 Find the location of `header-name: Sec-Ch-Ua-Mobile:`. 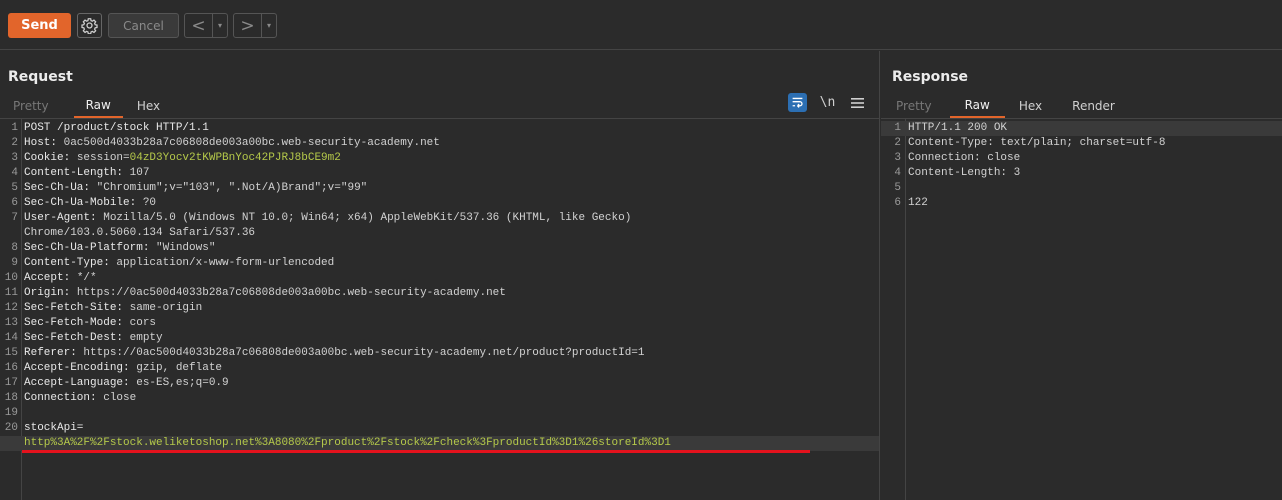

header-name: Sec-Ch-Ua-Mobile: is located at coordinates (83, 203).